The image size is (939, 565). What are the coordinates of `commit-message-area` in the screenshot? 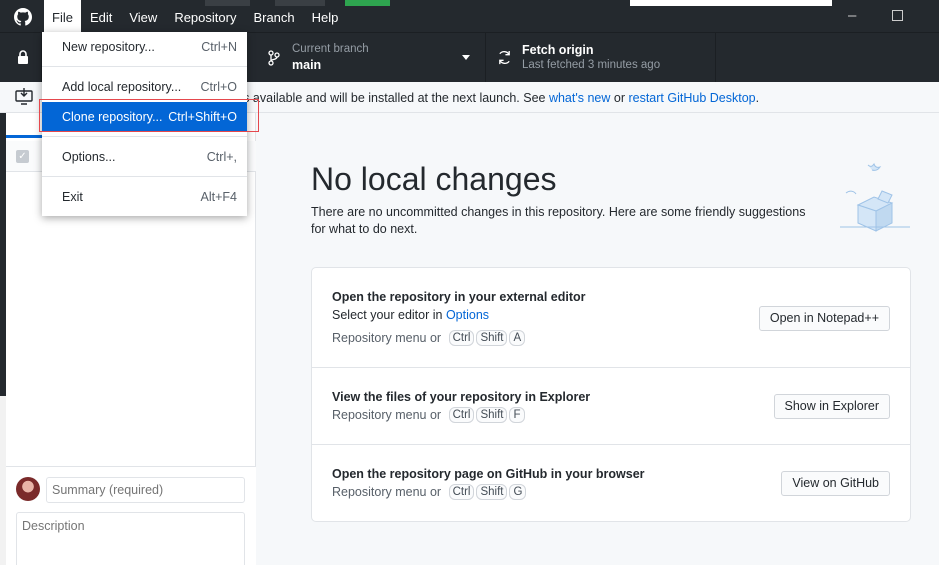 It's located at (131, 515).